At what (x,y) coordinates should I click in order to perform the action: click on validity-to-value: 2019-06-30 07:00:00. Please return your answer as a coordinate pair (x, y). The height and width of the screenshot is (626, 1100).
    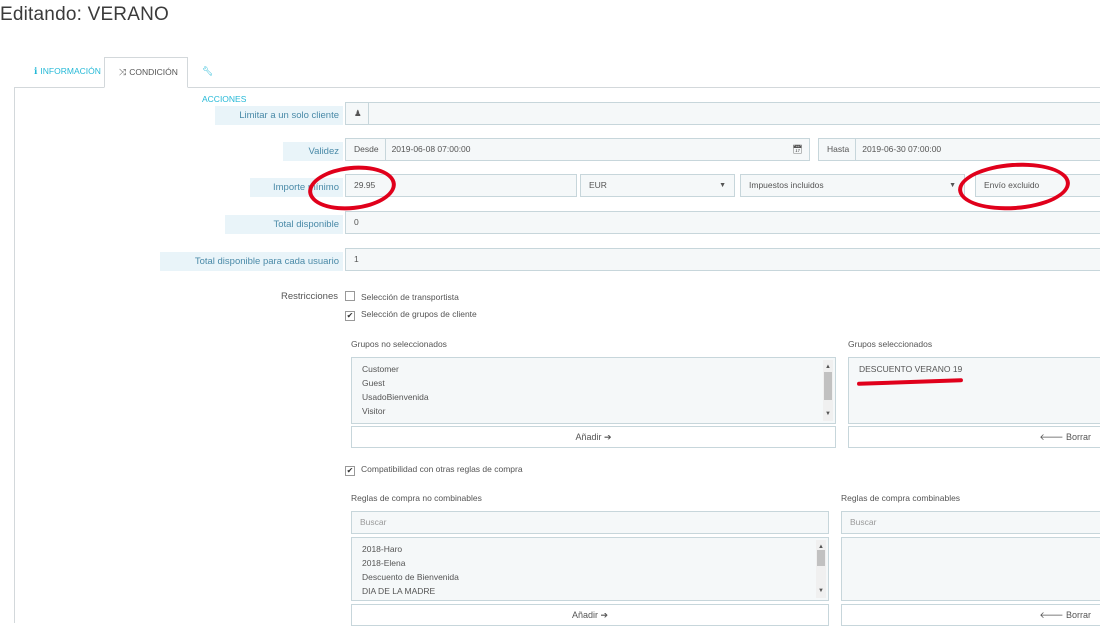
    Looking at the image, I should click on (902, 149).